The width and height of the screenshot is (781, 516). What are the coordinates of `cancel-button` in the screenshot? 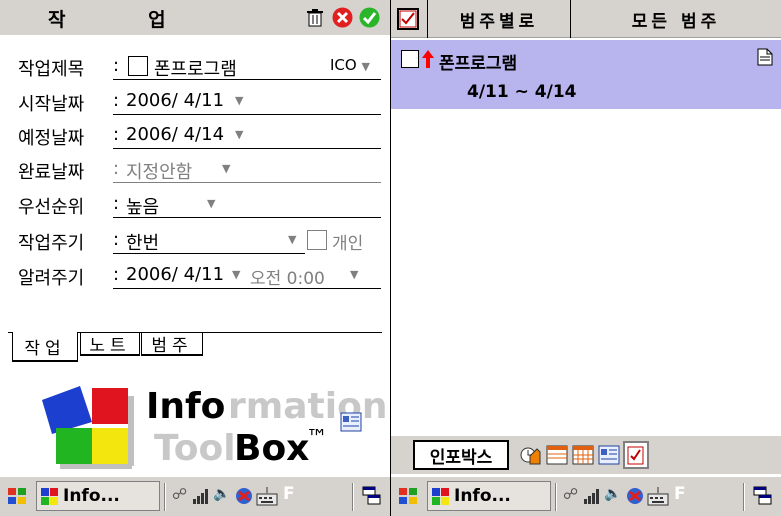 It's located at (342, 17).